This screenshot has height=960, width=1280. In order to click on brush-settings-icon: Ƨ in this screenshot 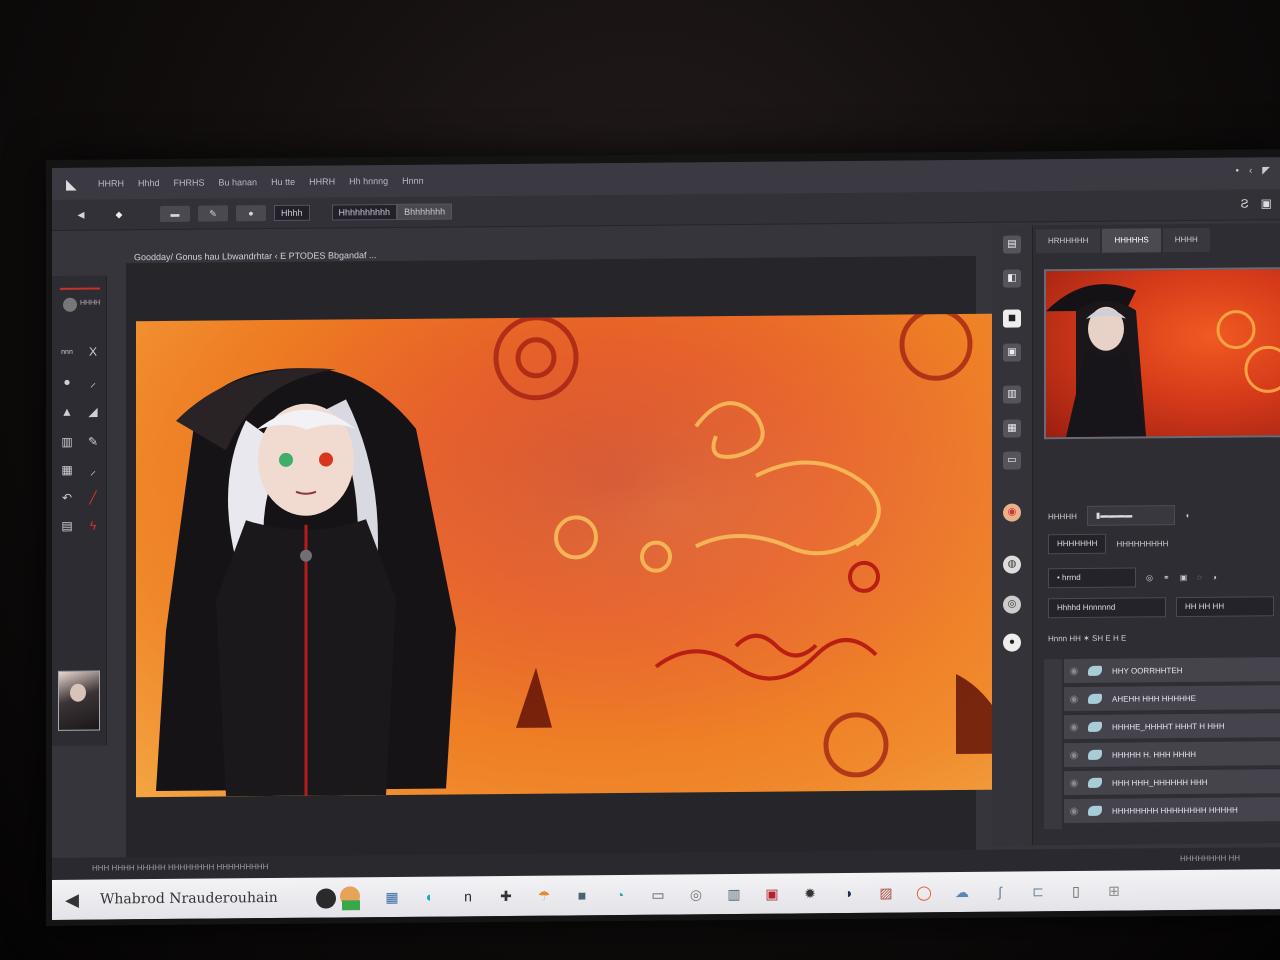, I will do `click(1245, 204)`.